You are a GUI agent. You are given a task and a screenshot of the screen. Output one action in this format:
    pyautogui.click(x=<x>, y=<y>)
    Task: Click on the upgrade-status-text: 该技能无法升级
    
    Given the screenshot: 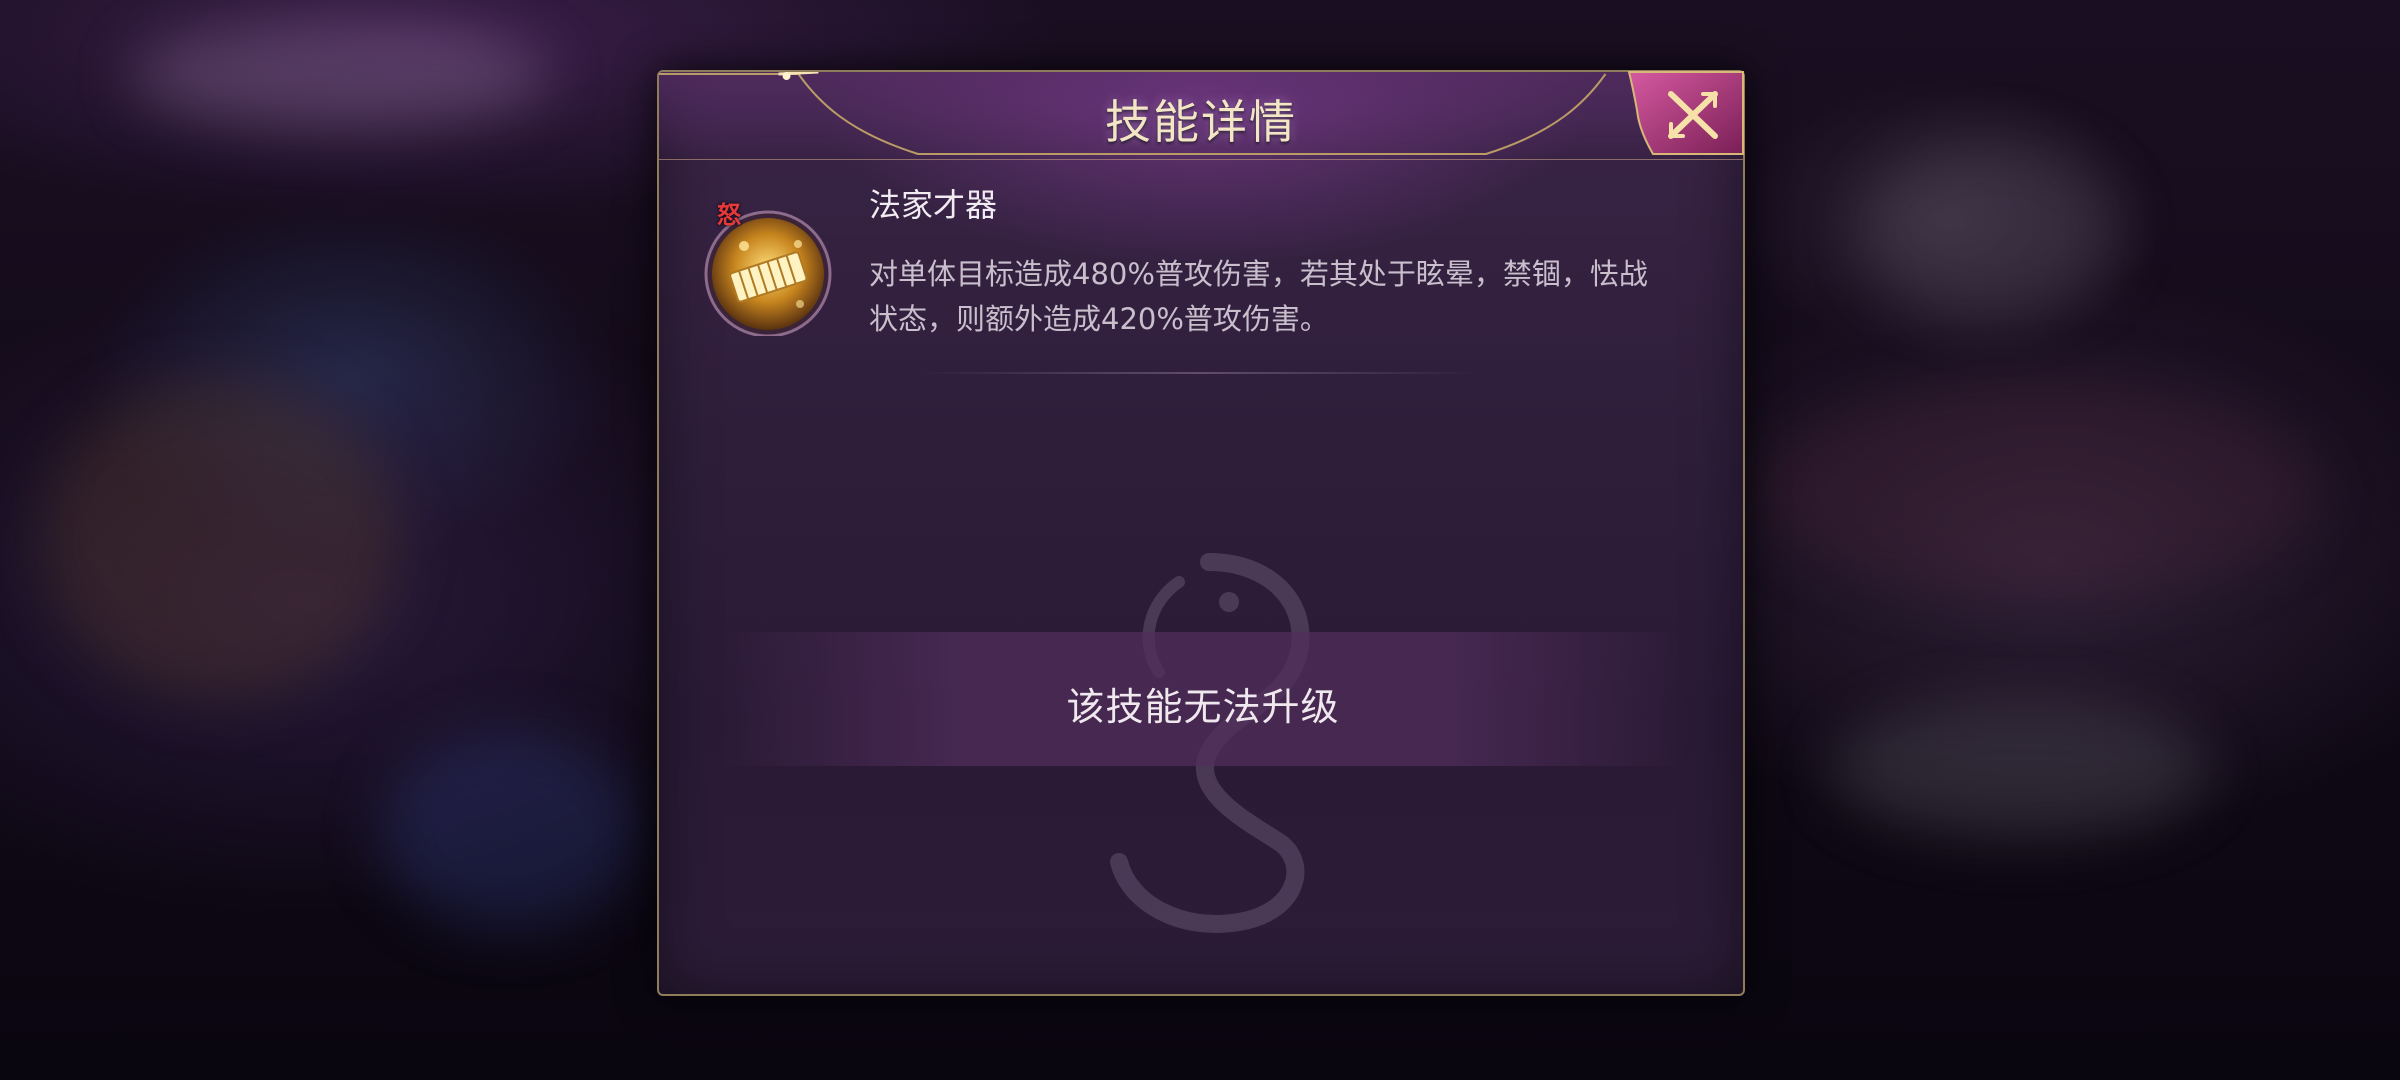 What is the action you would take?
    pyautogui.click(x=1203, y=707)
    